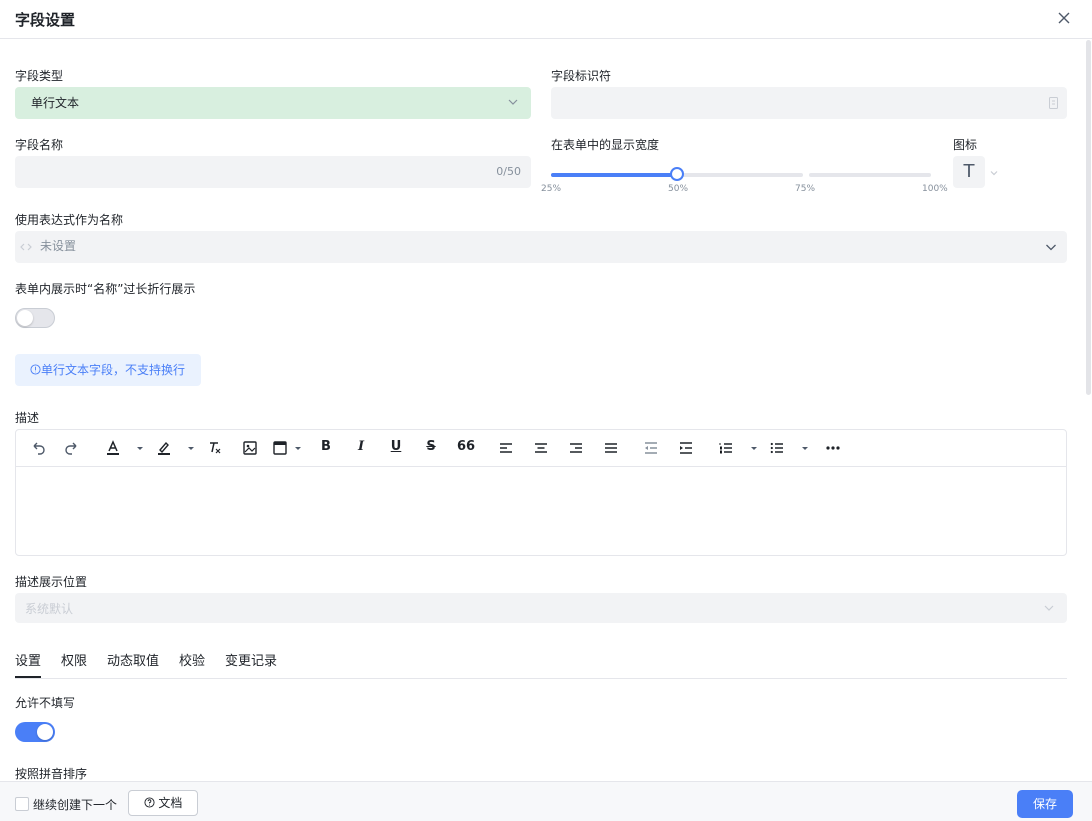 The height and width of the screenshot is (821, 1092). I want to click on slider-tick-50: 50%, so click(678, 189).